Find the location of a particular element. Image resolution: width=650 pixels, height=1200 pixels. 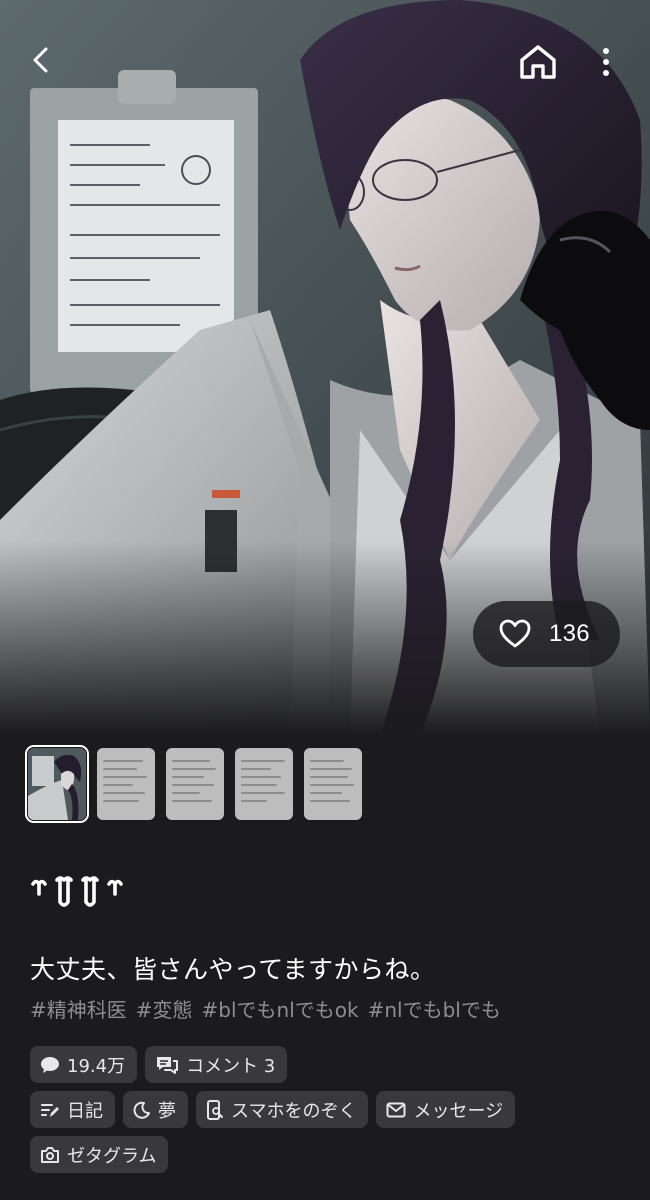

portrait-thumbnail-image is located at coordinates (57, 784).